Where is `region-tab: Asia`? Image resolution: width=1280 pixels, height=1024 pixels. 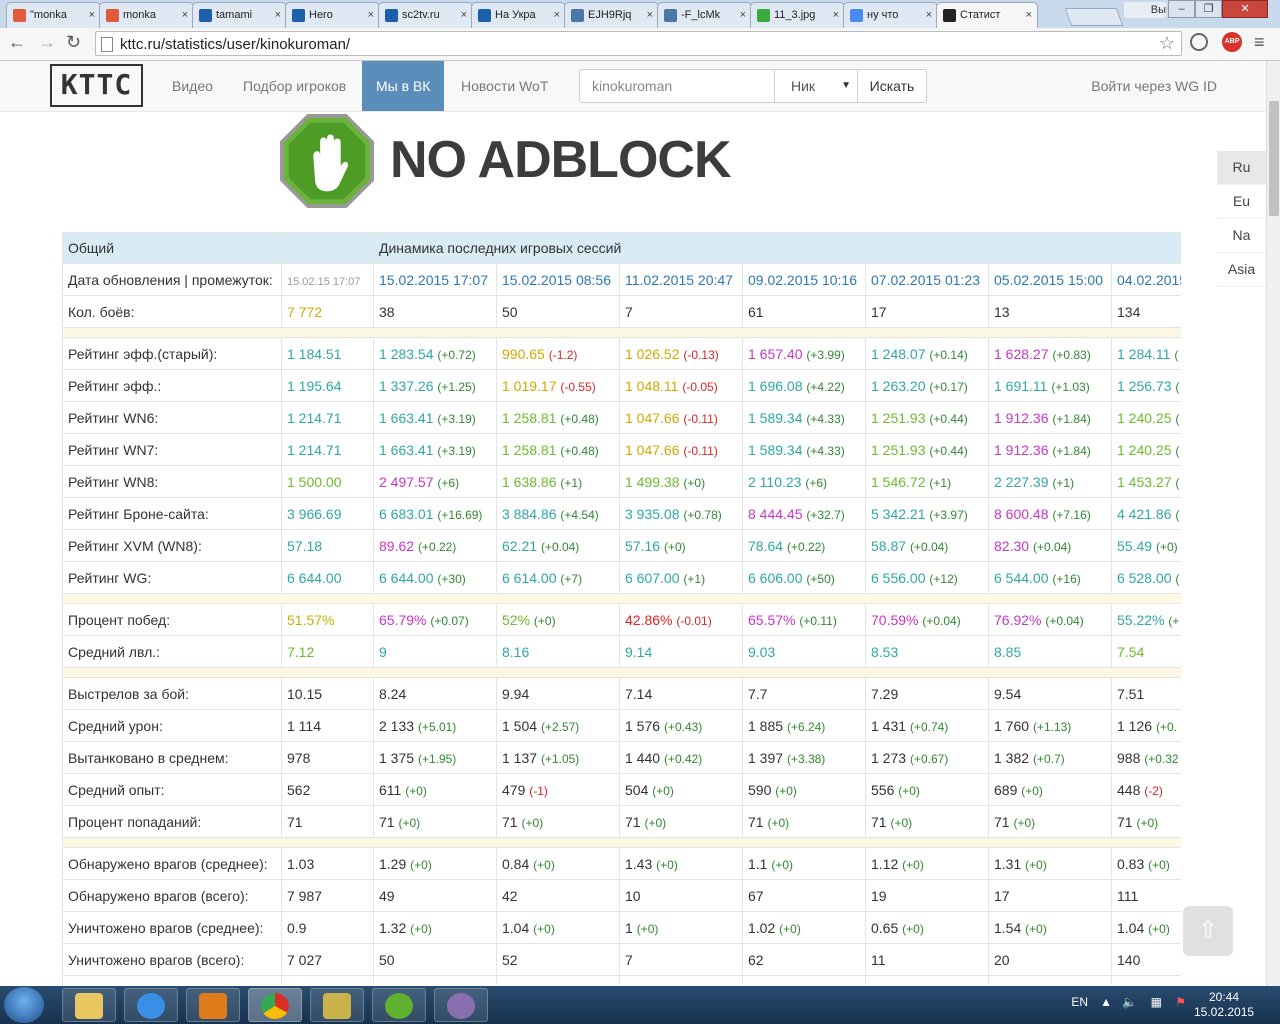 region-tab: Asia is located at coordinates (1241, 270).